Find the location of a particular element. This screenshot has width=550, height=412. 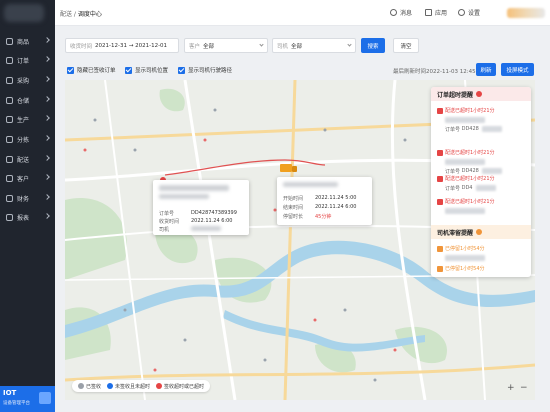

alert-badge is located at coordinates (479, 232).